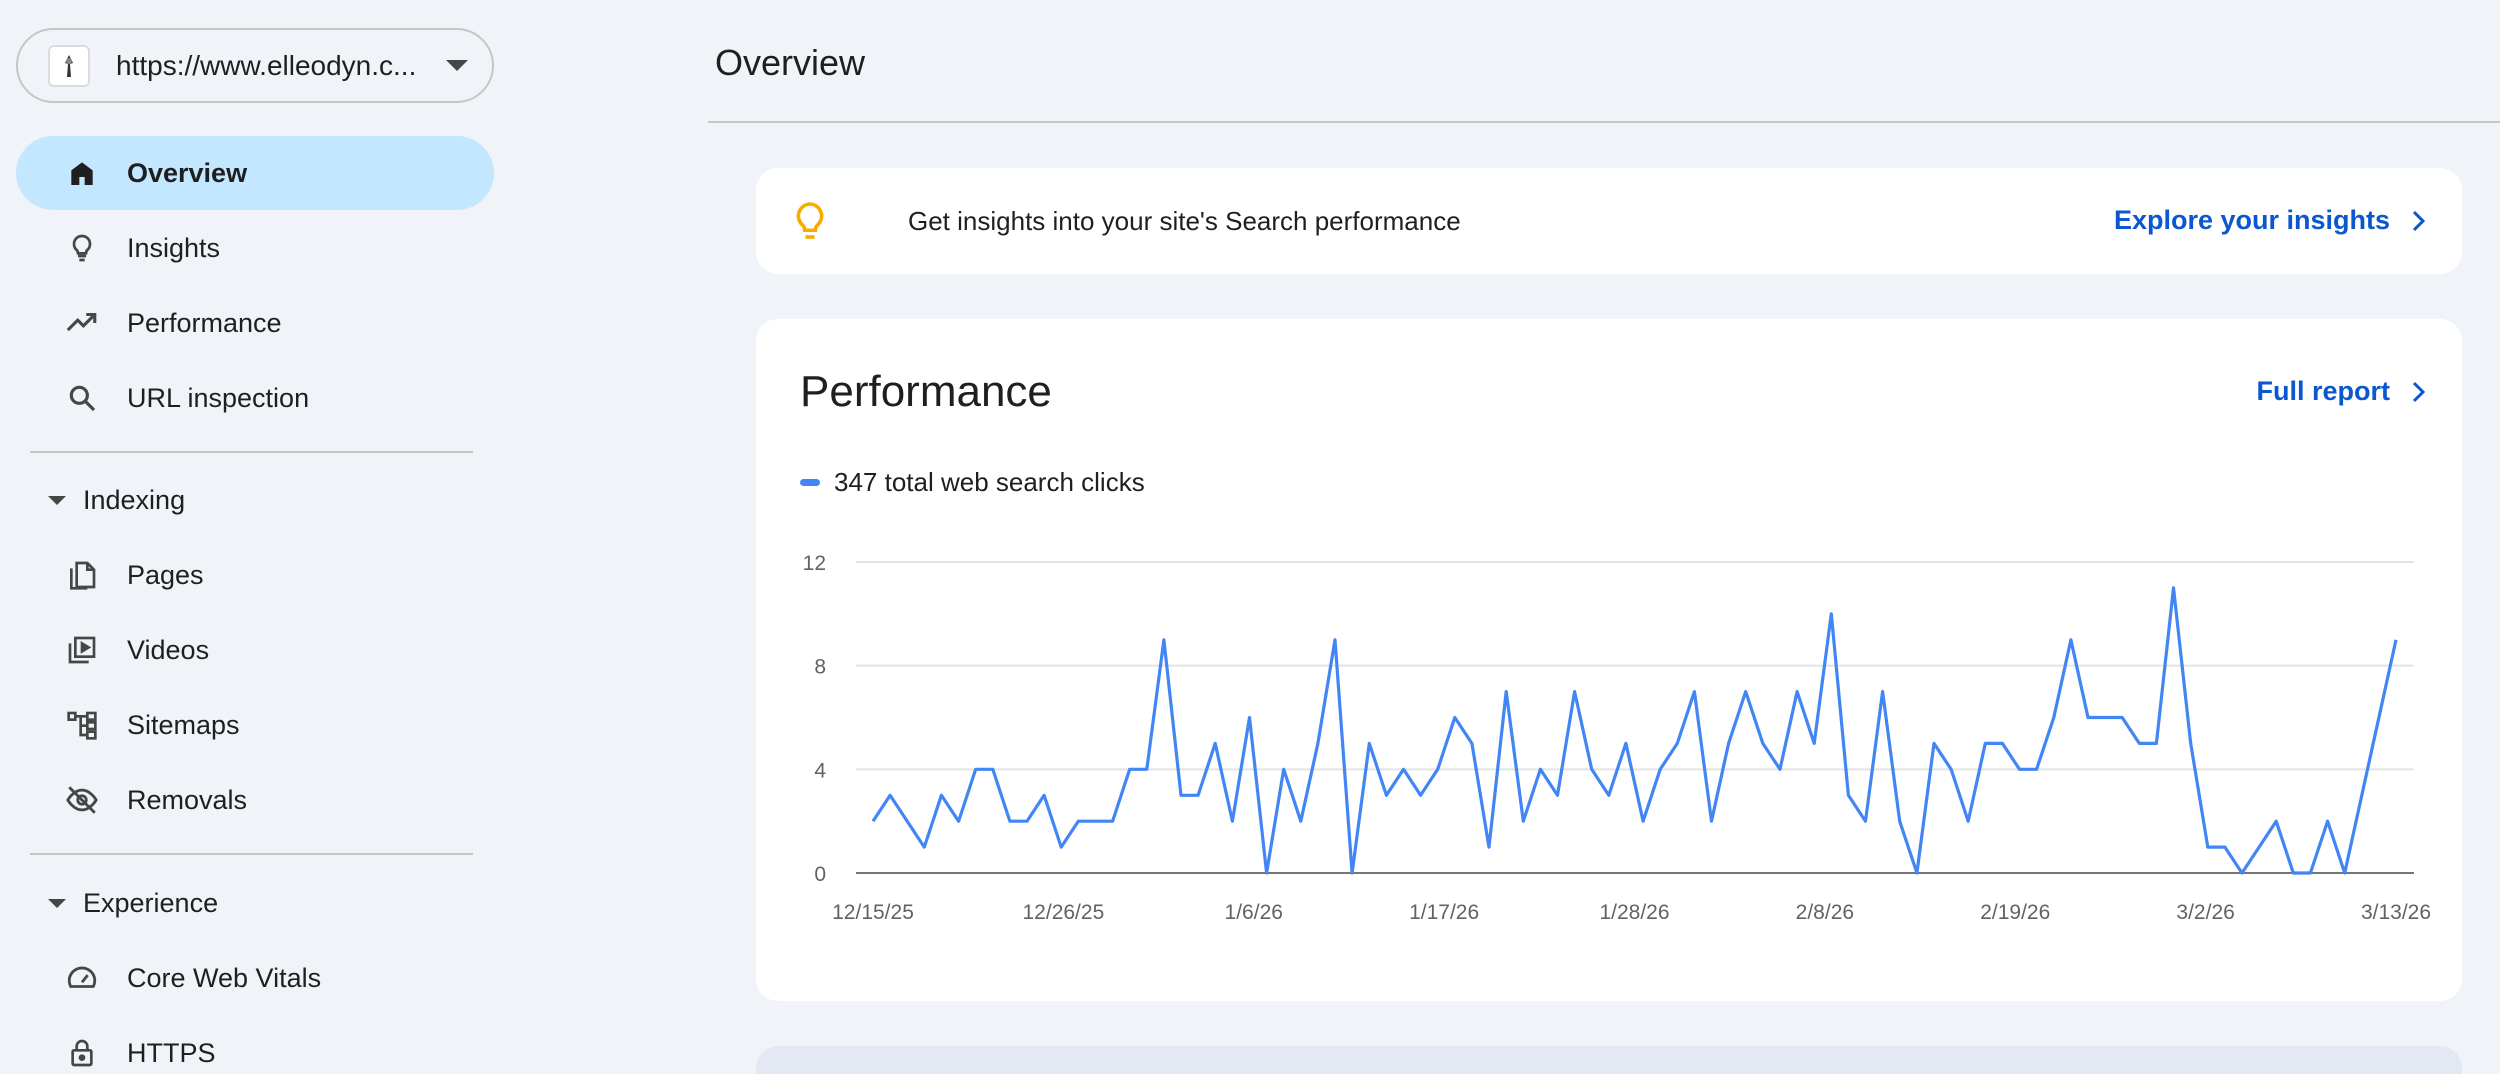 This screenshot has width=2500, height=1074. What do you see at coordinates (82, 173) in the screenshot?
I see `home-icon` at bounding box center [82, 173].